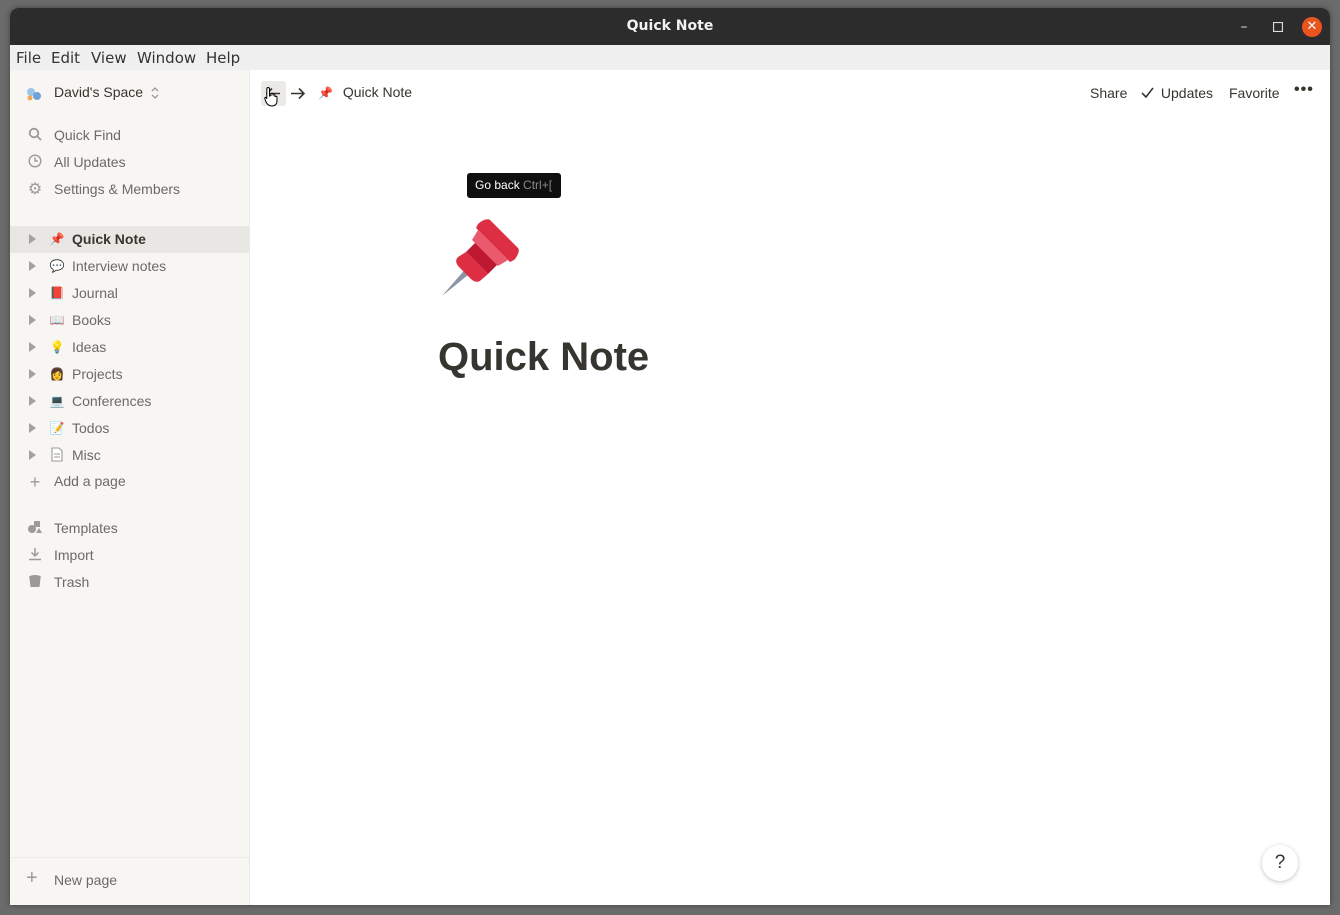 This screenshot has height=915, width=1340. I want to click on favorite-button: Favorite, so click(1254, 93).